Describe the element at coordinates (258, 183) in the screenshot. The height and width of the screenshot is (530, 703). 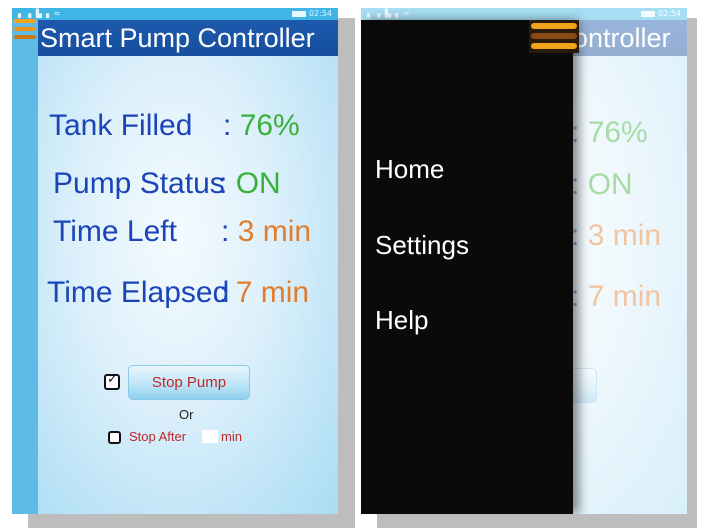
I see `pump-status-value: ON` at that location.